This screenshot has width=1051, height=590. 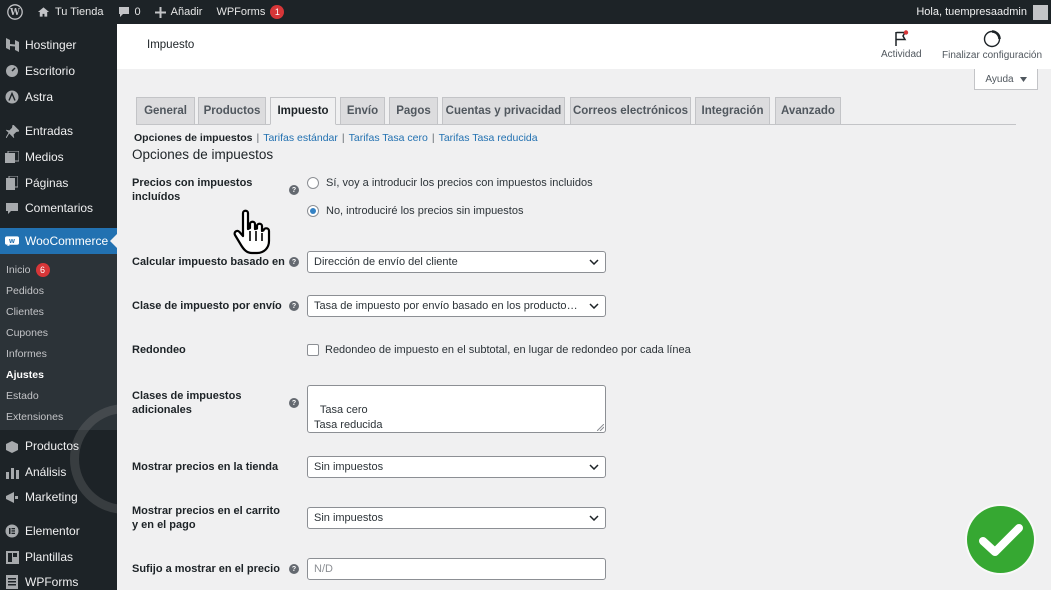 I want to click on submenu-item-pedidos: Pedidos, so click(x=25, y=291).